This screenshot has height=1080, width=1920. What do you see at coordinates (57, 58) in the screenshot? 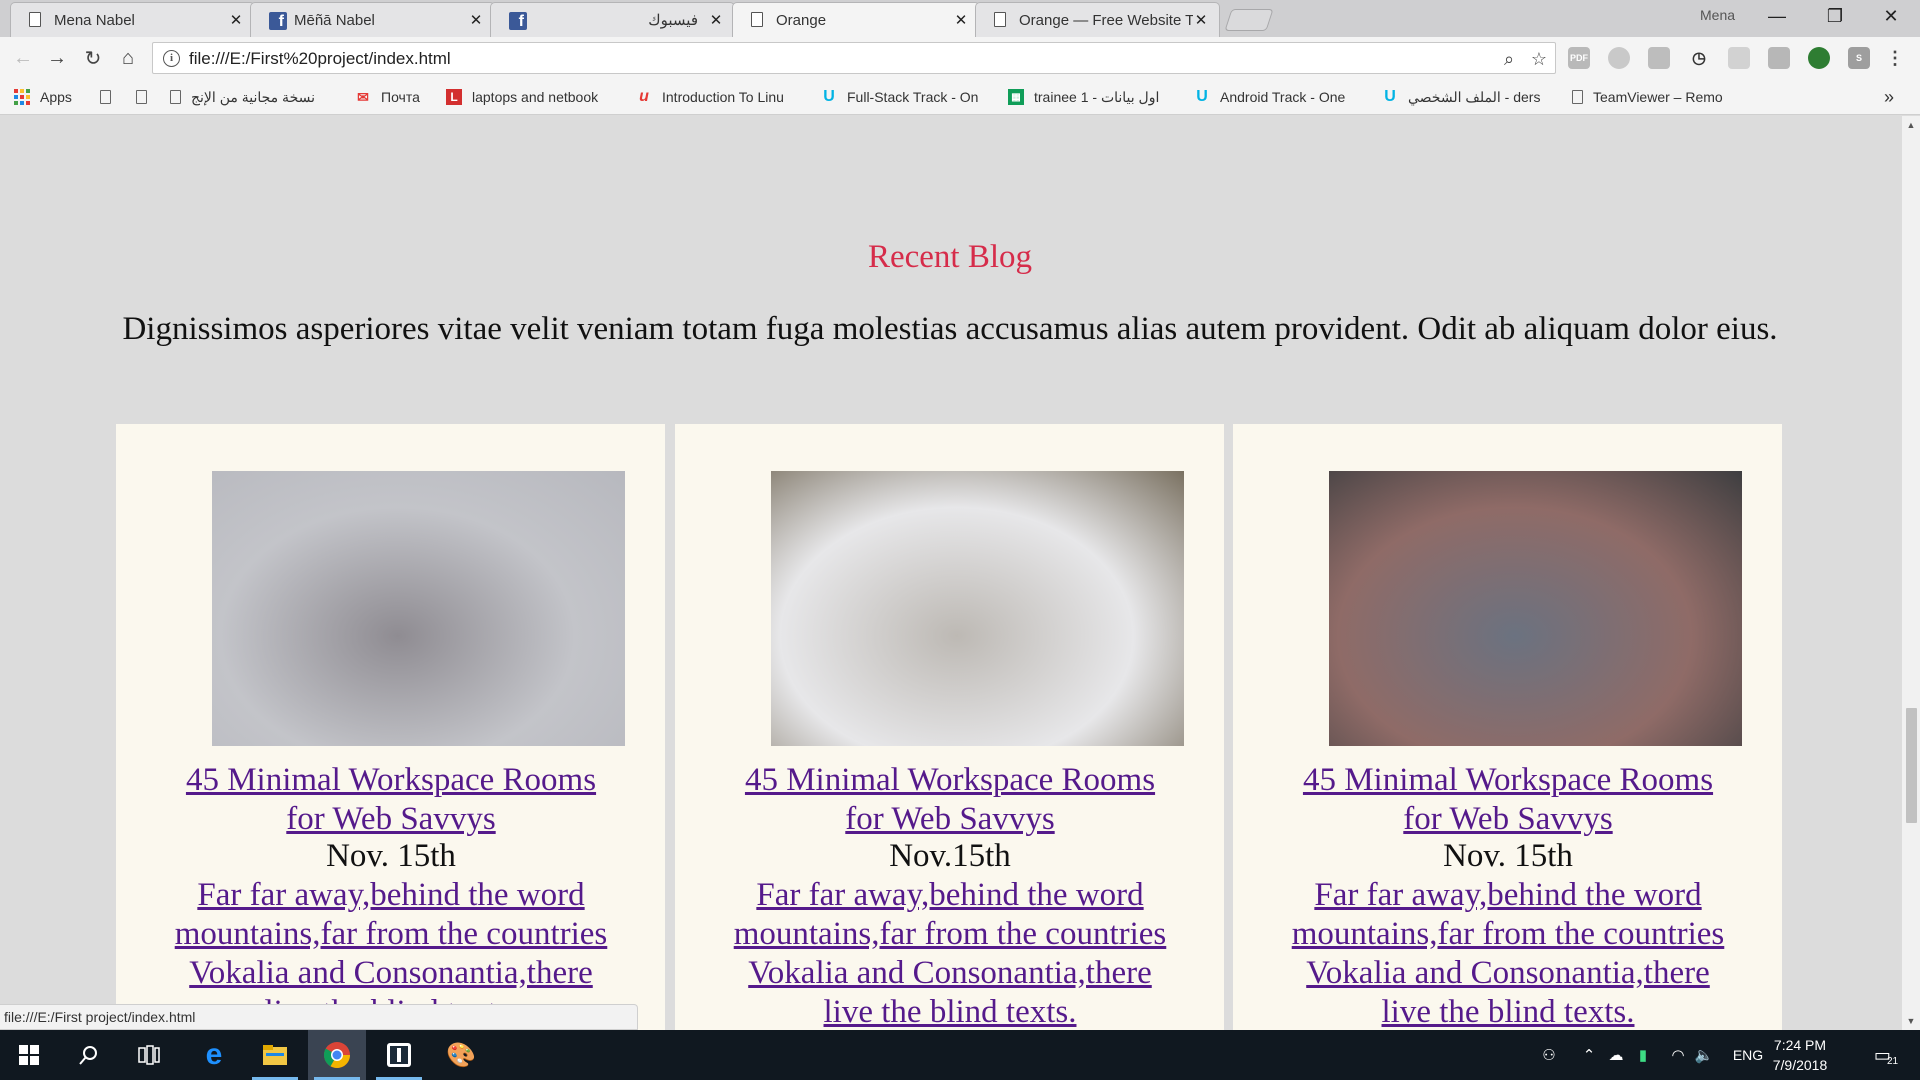
I see `forward-button: →` at bounding box center [57, 58].